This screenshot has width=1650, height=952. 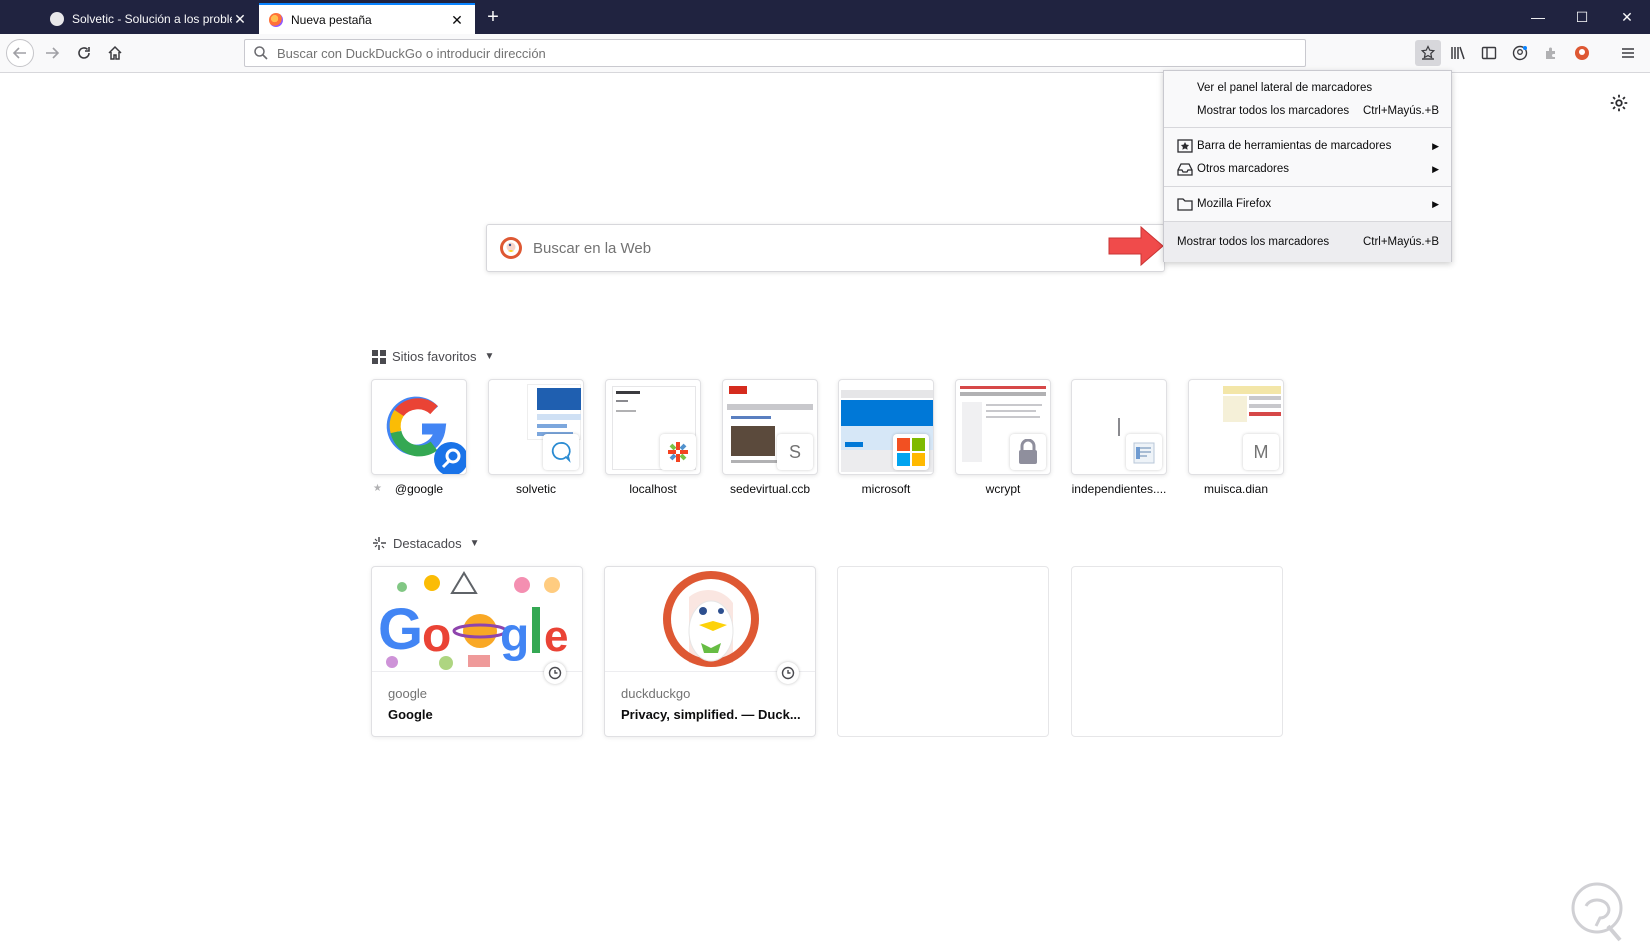 I want to click on bookmarks-toolbar-item: Barra de herramientas de marcadores ▶, so click(x=1307, y=146).